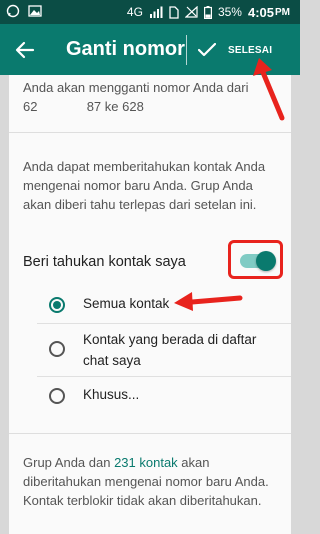  Describe the element at coordinates (126, 303) in the screenshot. I see `option-label: Semua kontak` at that location.